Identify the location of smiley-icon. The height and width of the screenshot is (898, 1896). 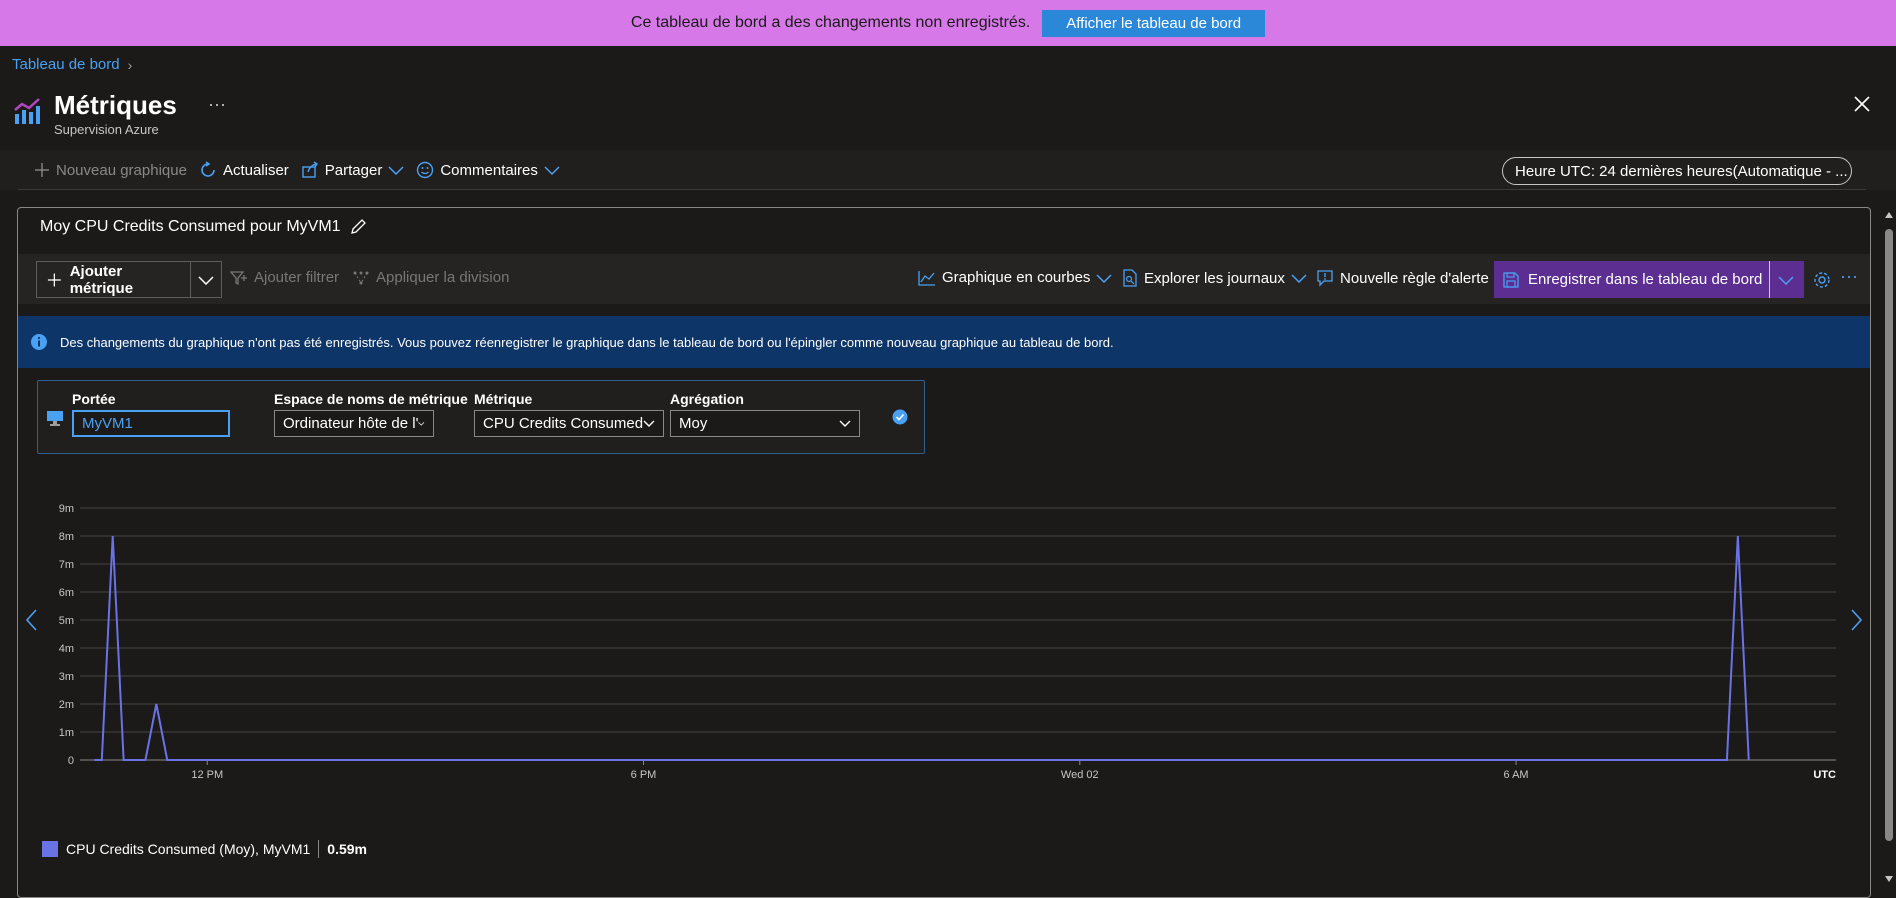
(425, 170).